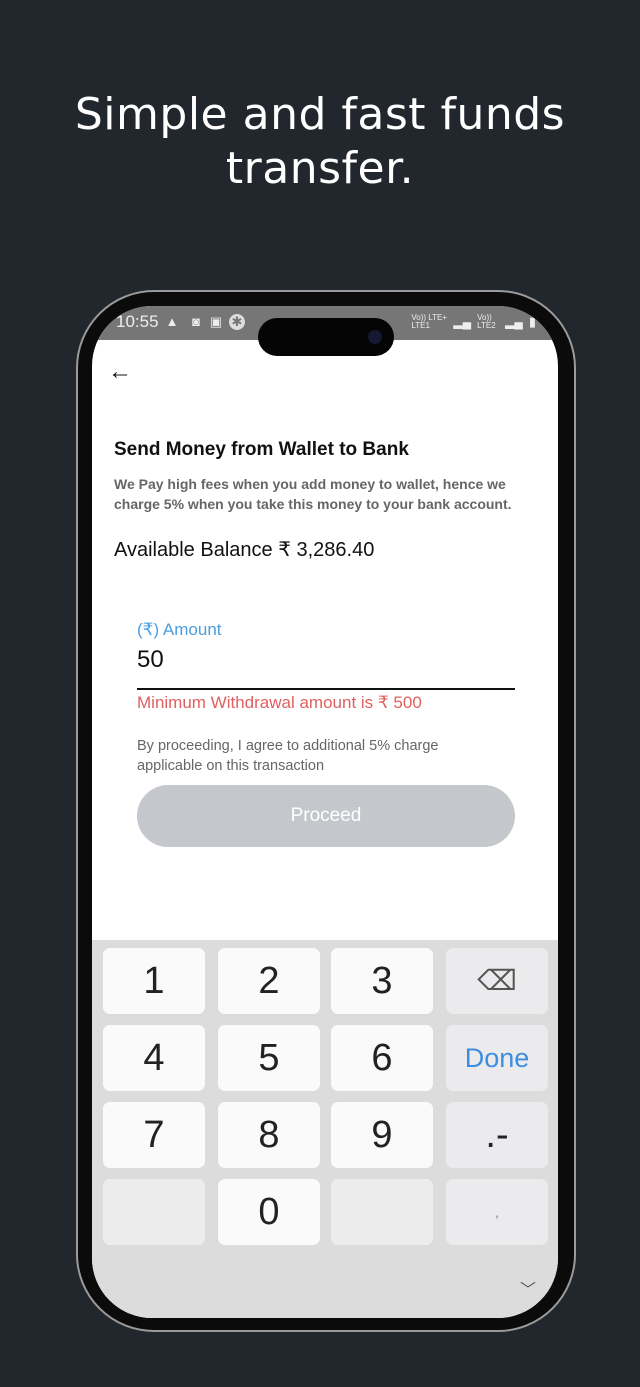  Describe the element at coordinates (279, 702) in the screenshot. I see `amount-error: Minimum Withdrawal amount is ₹ 500` at that location.